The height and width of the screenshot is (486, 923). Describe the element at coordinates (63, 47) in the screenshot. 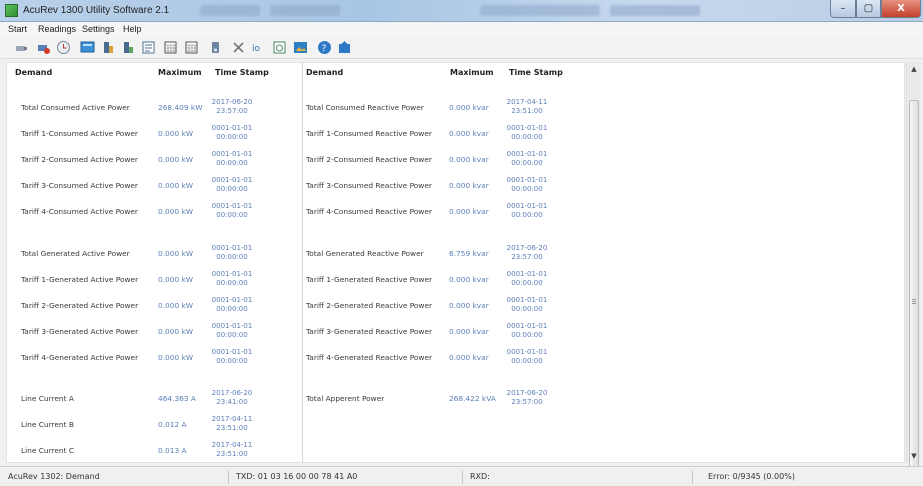

I see `clock-icon` at that location.